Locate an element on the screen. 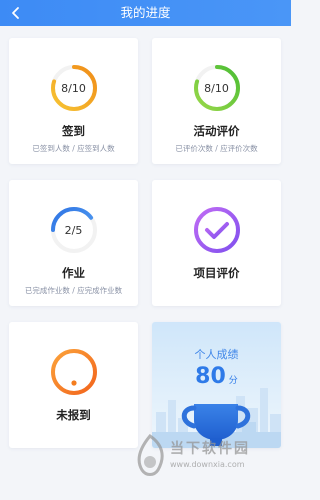  homework-title: 作业 is located at coordinates (73, 273).